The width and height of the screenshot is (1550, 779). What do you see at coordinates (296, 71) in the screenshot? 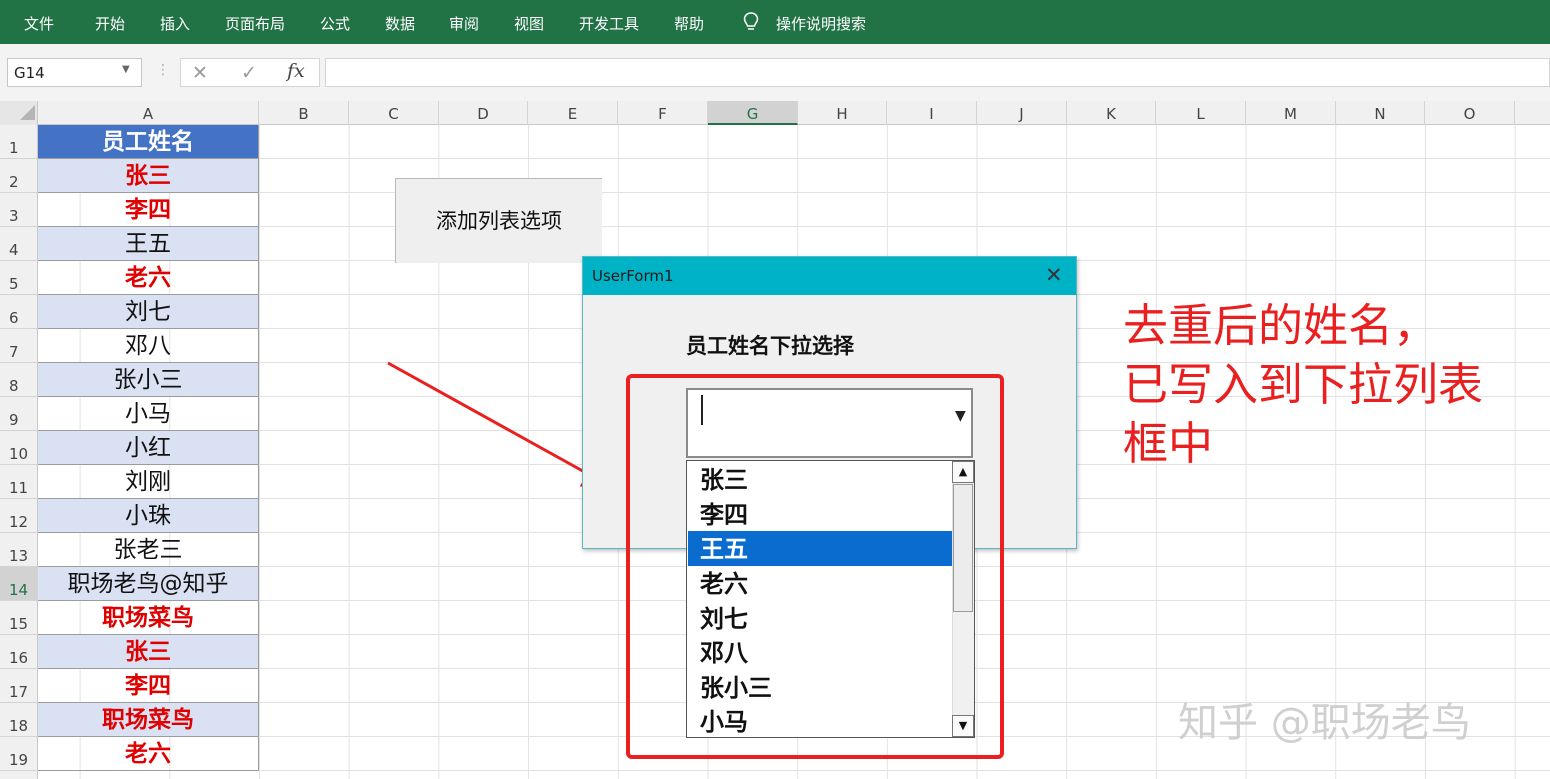
I see `insert-function-icon: fx` at bounding box center [296, 71].